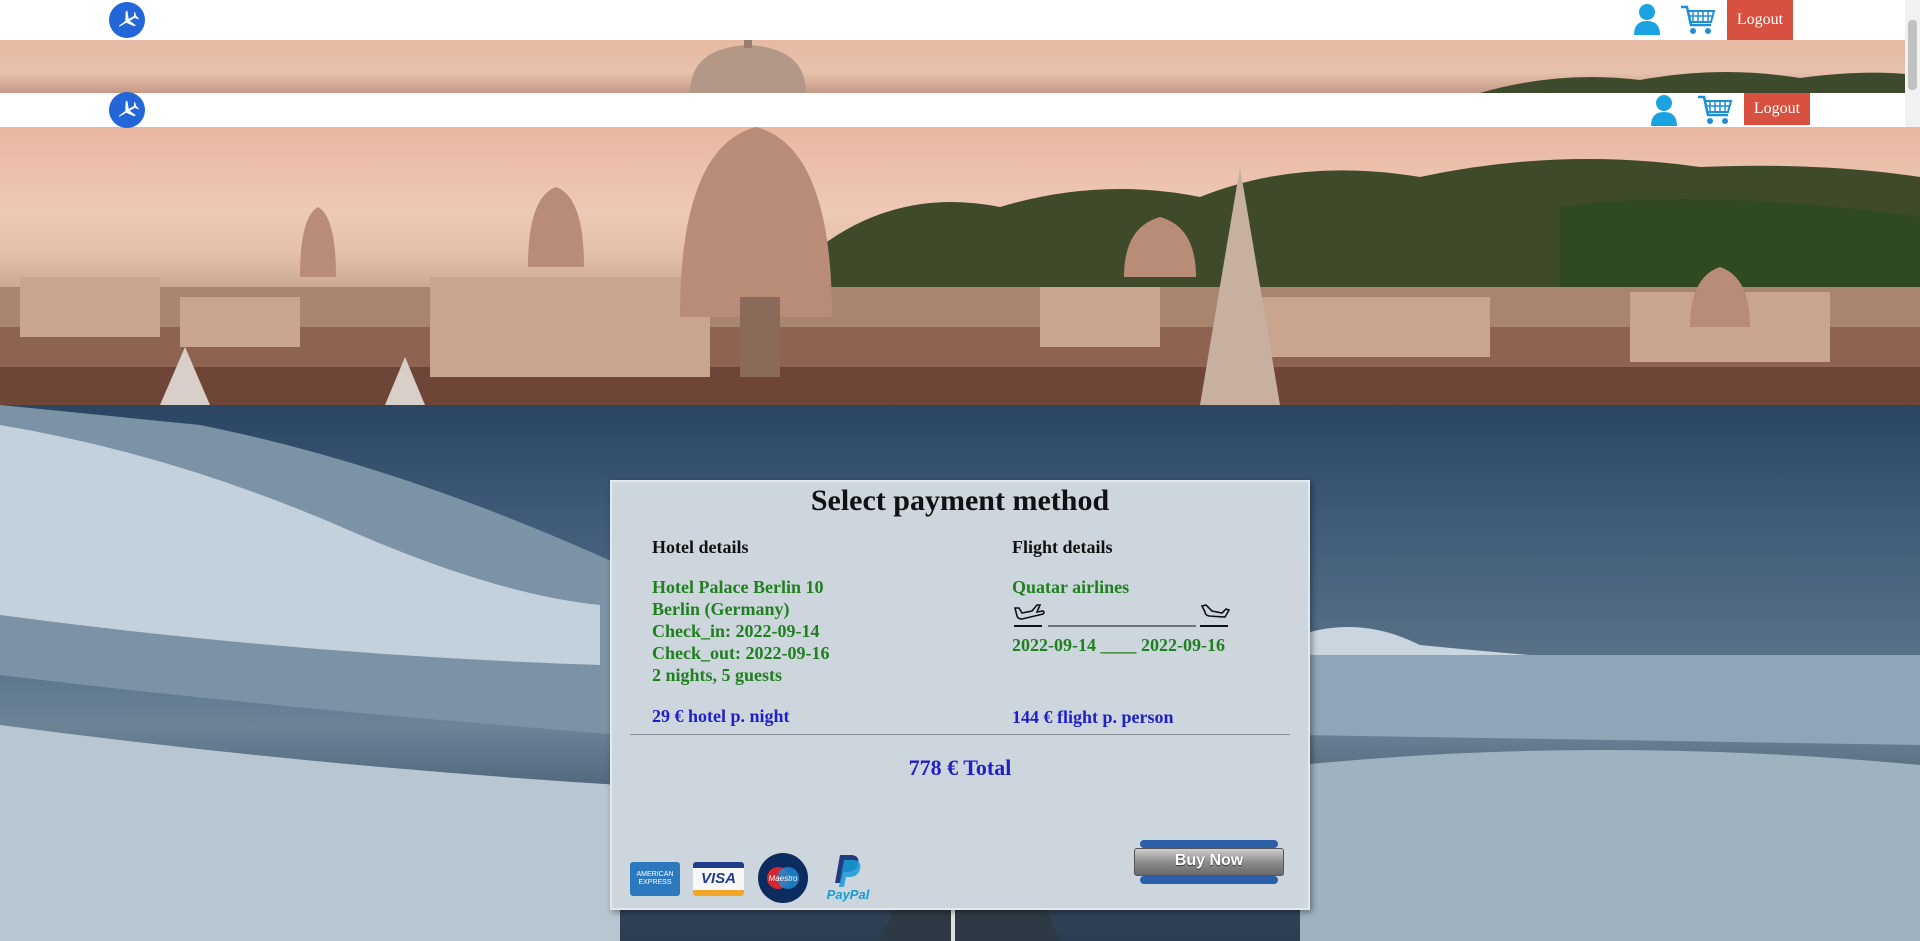  I want to click on hotel-check-out: Check_out: 2022-09-16, so click(741, 653).